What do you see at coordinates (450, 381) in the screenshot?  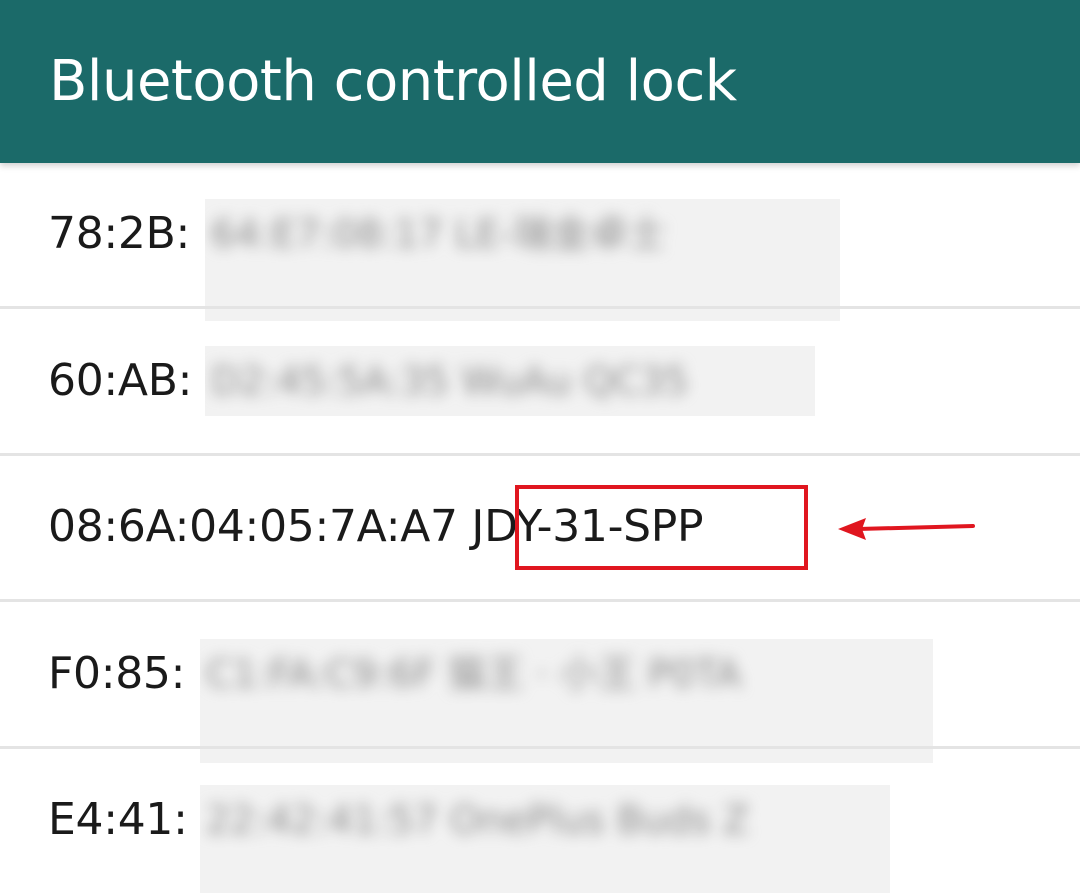 I see `obscured-text: D2:45:5A:35 WuAu QC35` at bounding box center [450, 381].